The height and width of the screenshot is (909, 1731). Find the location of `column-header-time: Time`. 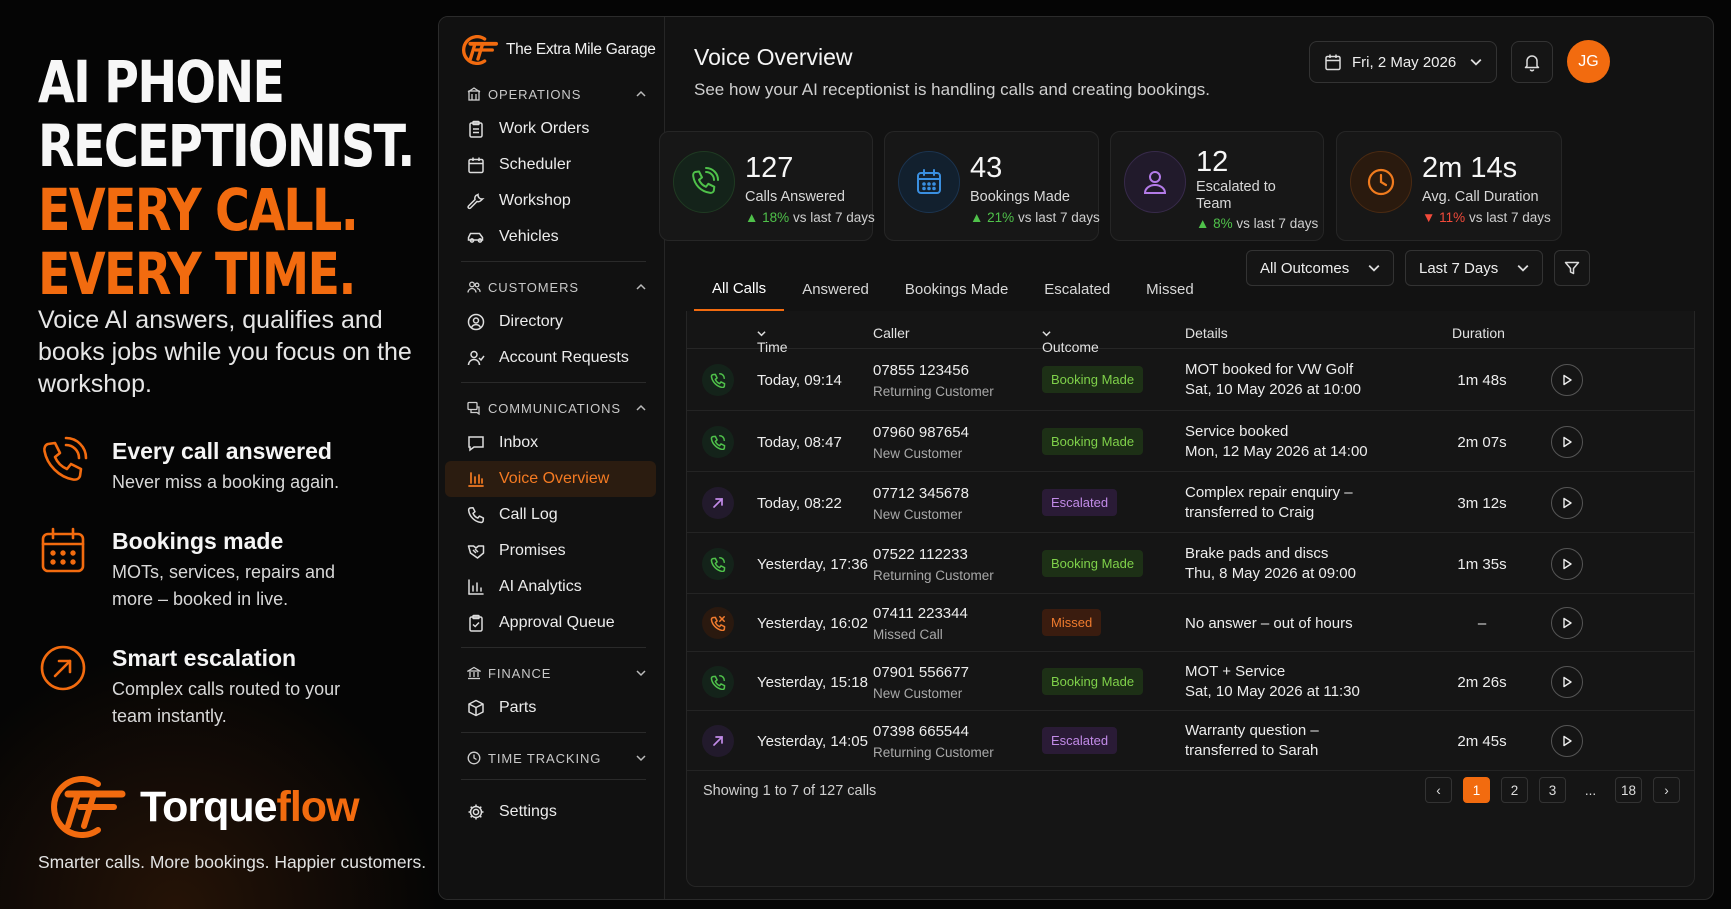

column-header-time: Time is located at coordinates (772, 340).